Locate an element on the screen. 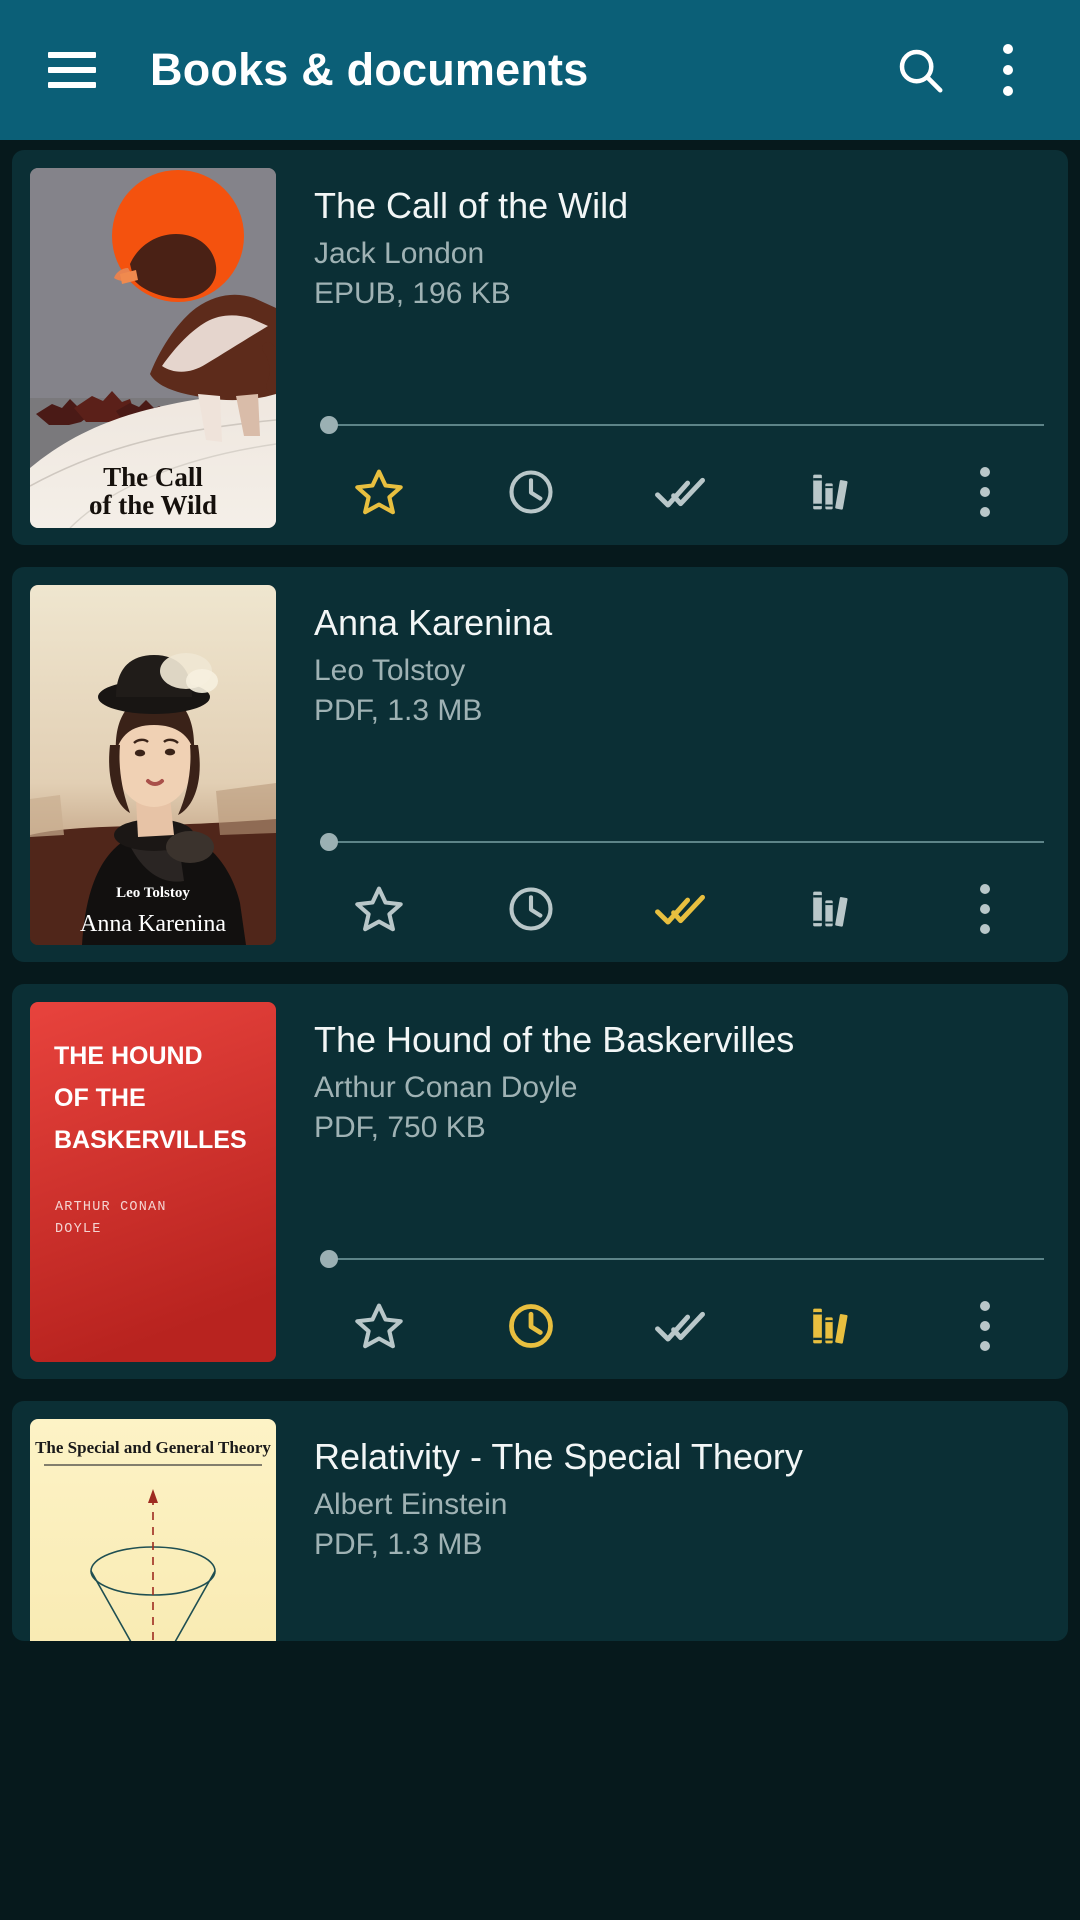 The height and width of the screenshot is (1920, 1080). book-format: PDF, 750 KB is located at coordinates (400, 1127).